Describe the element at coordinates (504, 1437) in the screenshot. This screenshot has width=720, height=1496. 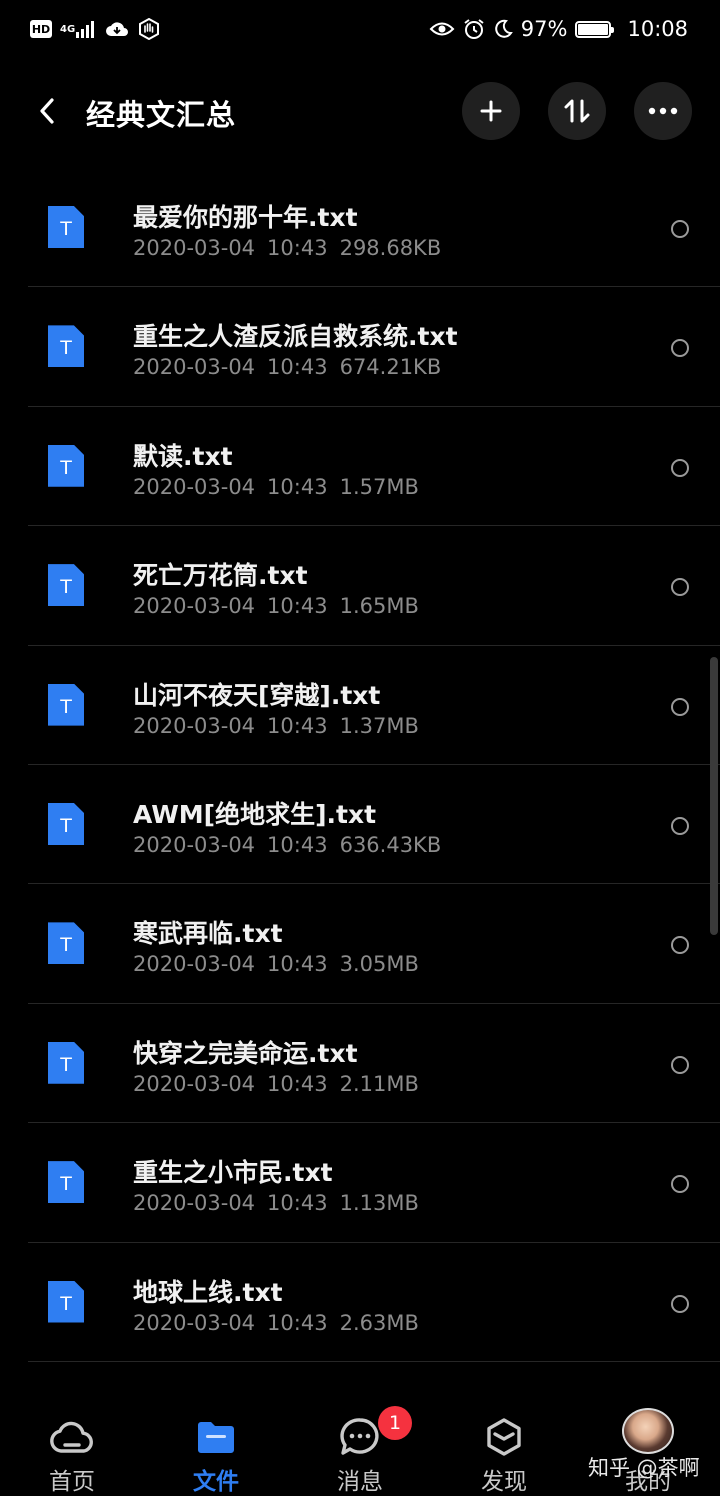
I see `cube-icon` at that location.